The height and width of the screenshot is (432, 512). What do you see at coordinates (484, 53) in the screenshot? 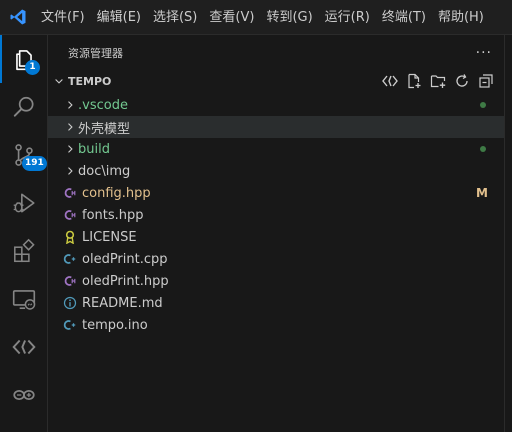
I see `more-actions-icon: ···` at bounding box center [484, 53].